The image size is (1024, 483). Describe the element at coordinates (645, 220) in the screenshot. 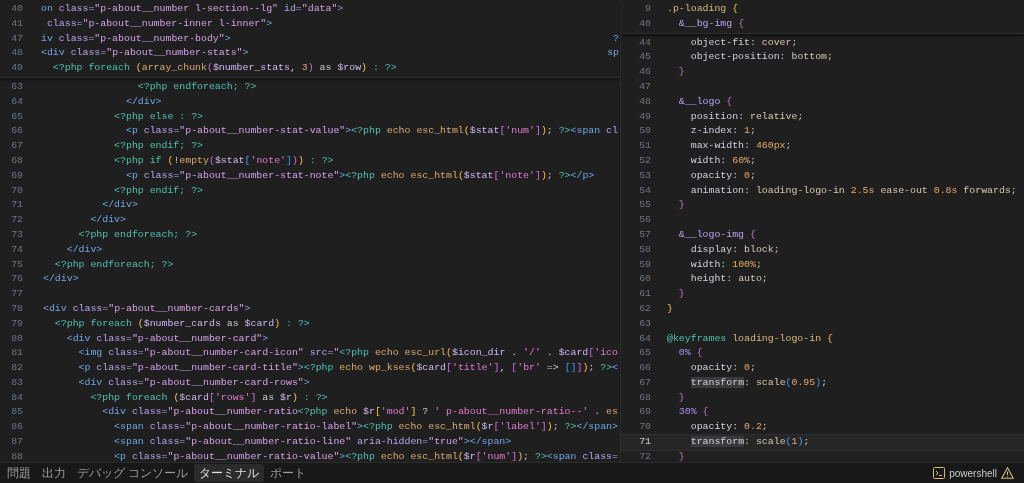

I see `line-number: 56` at that location.